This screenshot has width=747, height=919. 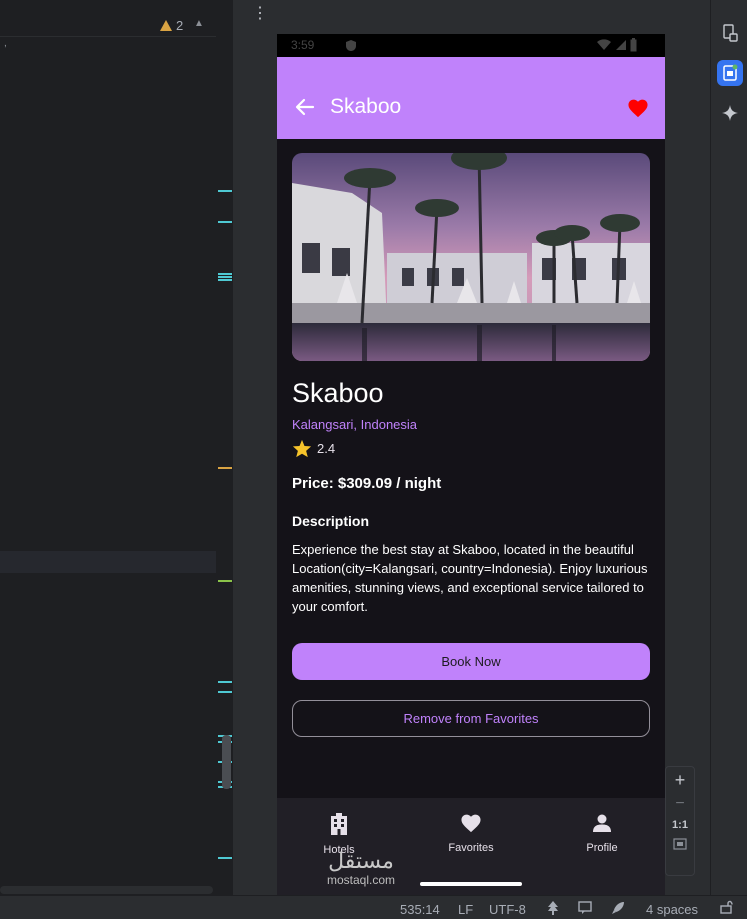 I want to click on person-icon, so click(x=602, y=823).